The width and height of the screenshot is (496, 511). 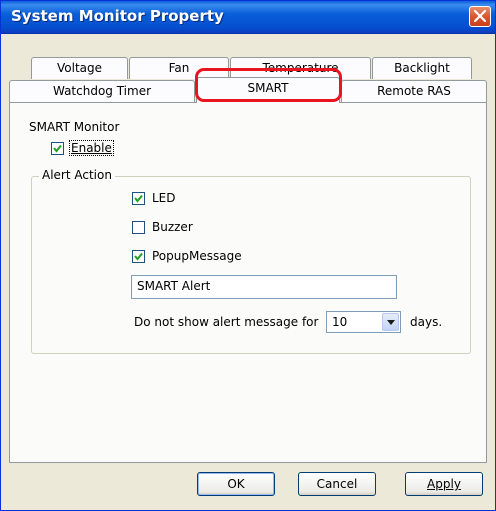 I want to click on close-icon, so click(x=480, y=16).